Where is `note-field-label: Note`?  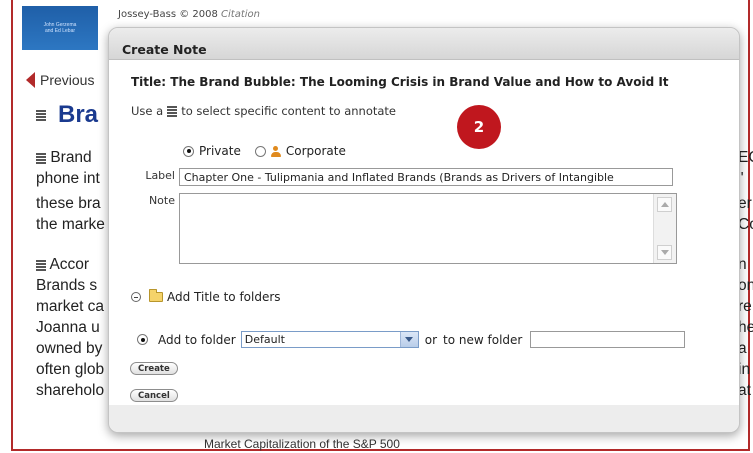
note-field-label: Note is located at coordinates (161, 200).